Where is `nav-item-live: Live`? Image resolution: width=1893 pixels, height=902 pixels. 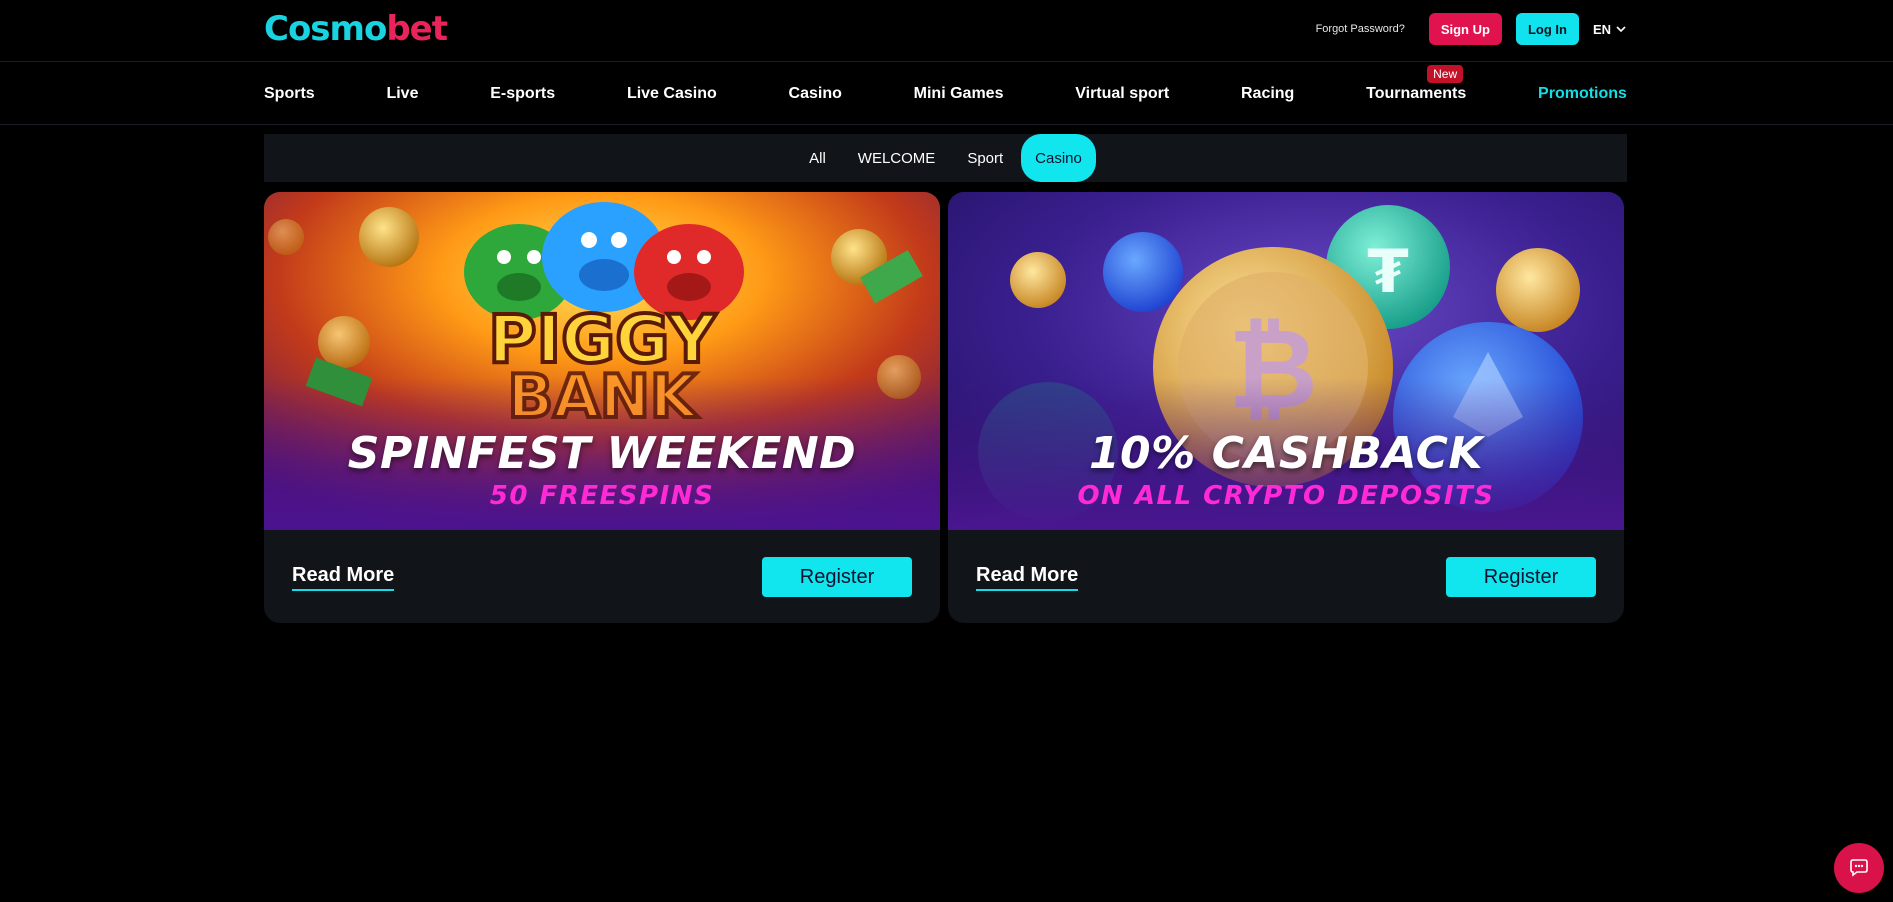 nav-item-live: Live is located at coordinates (402, 94).